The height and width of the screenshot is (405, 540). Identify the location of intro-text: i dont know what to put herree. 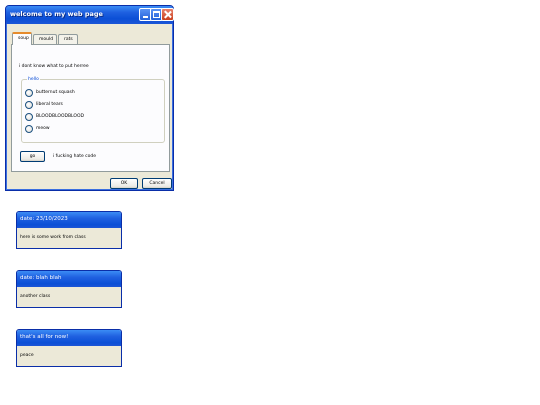
(54, 66).